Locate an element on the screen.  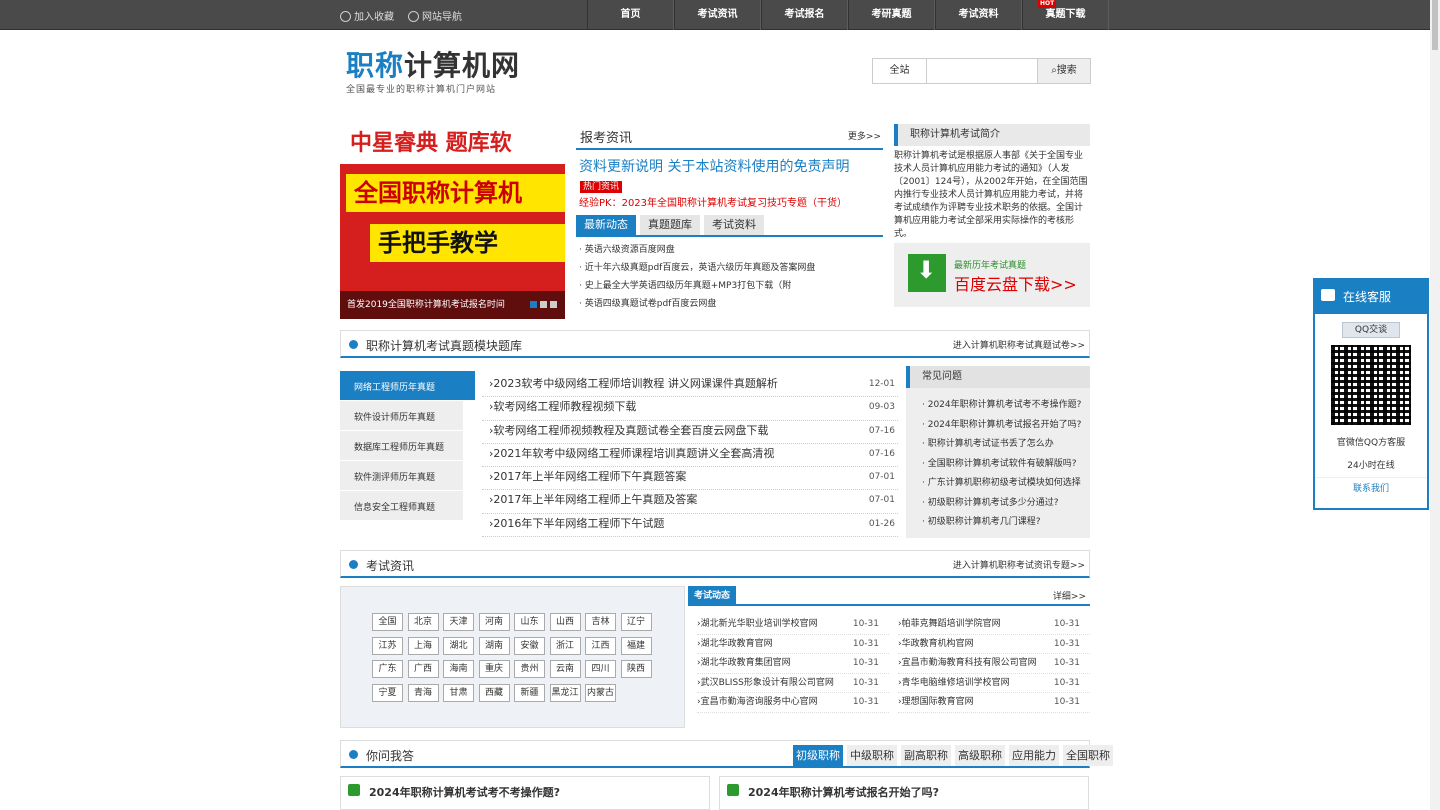
category-database: 数据库工程师历年真题 is located at coordinates (401, 446).